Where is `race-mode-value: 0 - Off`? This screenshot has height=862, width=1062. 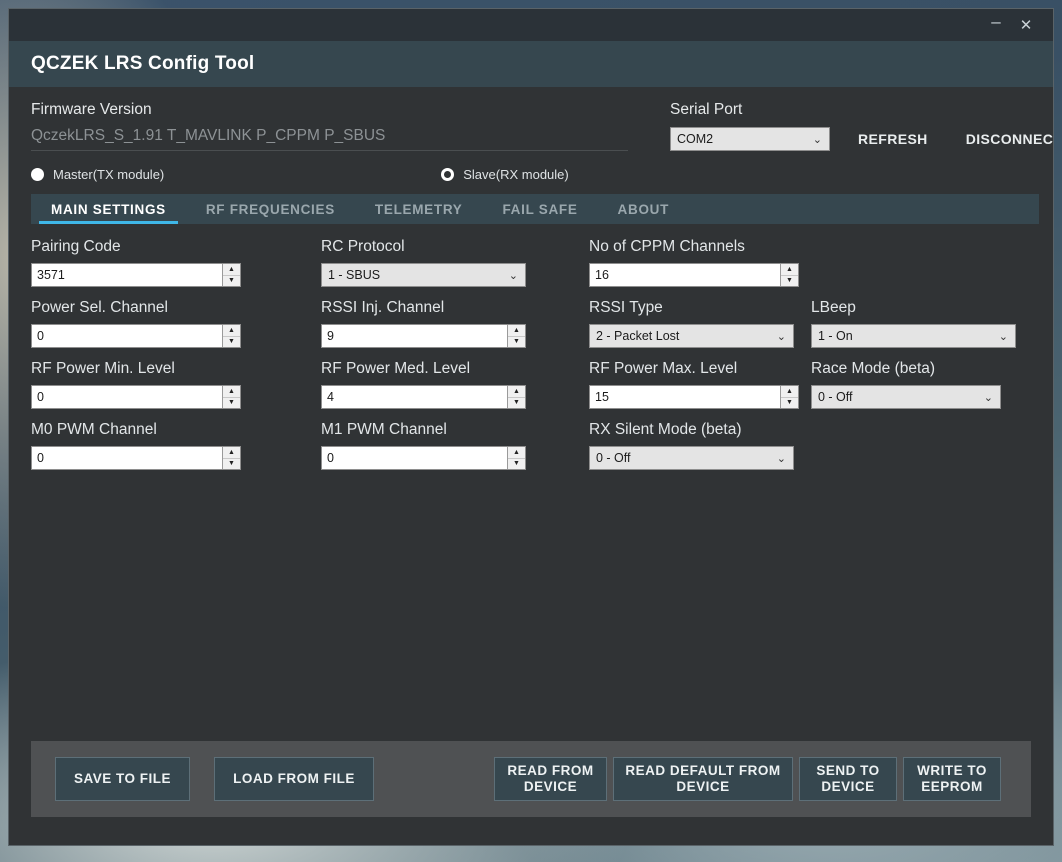
race-mode-value: 0 - Off is located at coordinates (835, 397).